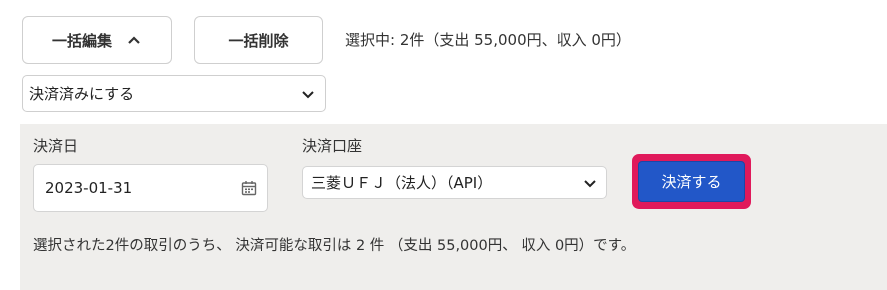 The image size is (887, 290). Describe the element at coordinates (89, 188) in the screenshot. I see `settlement-date-value: 2023-01-31` at that location.